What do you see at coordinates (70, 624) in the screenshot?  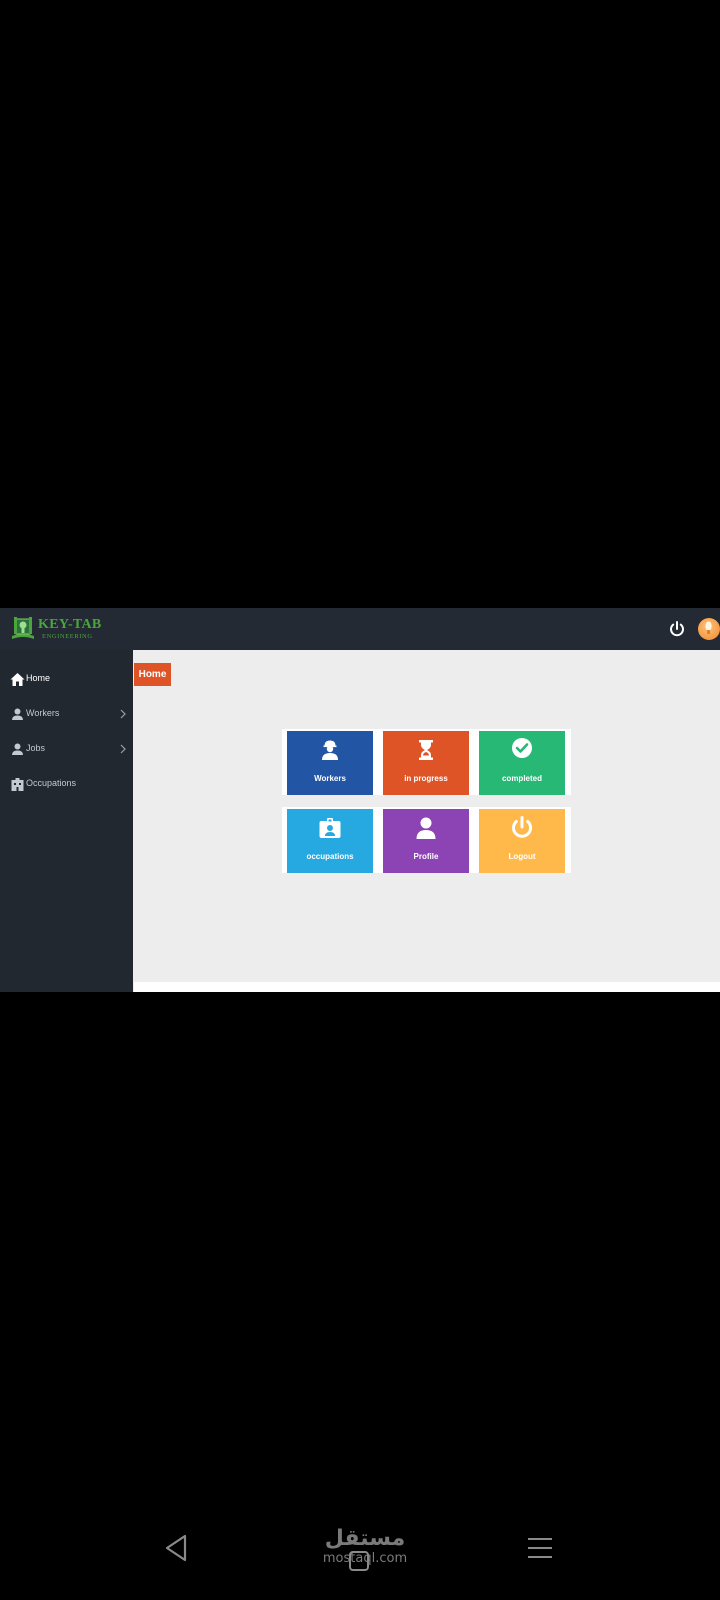 I see `brand-title: KEY-TAB` at bounding box center [70, 624].